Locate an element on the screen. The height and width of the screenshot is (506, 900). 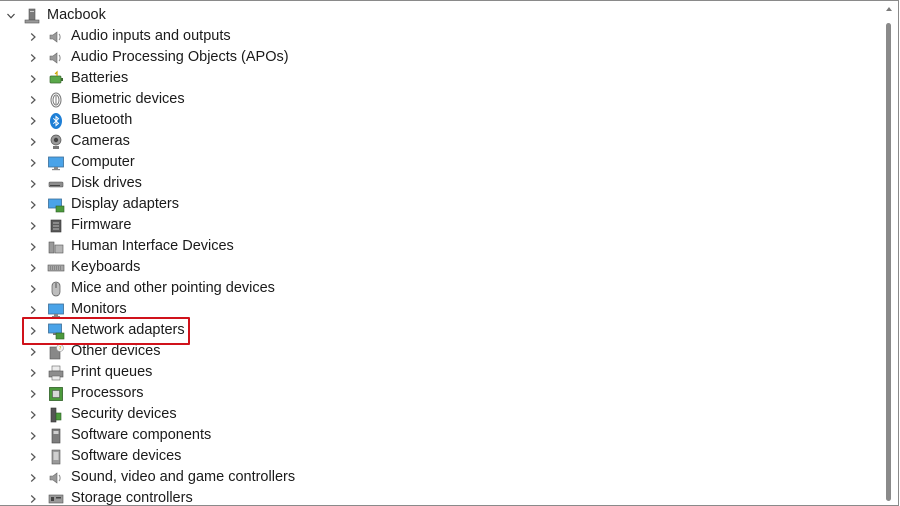
tree-item-label: Computer is located at coordinates (103, 162).